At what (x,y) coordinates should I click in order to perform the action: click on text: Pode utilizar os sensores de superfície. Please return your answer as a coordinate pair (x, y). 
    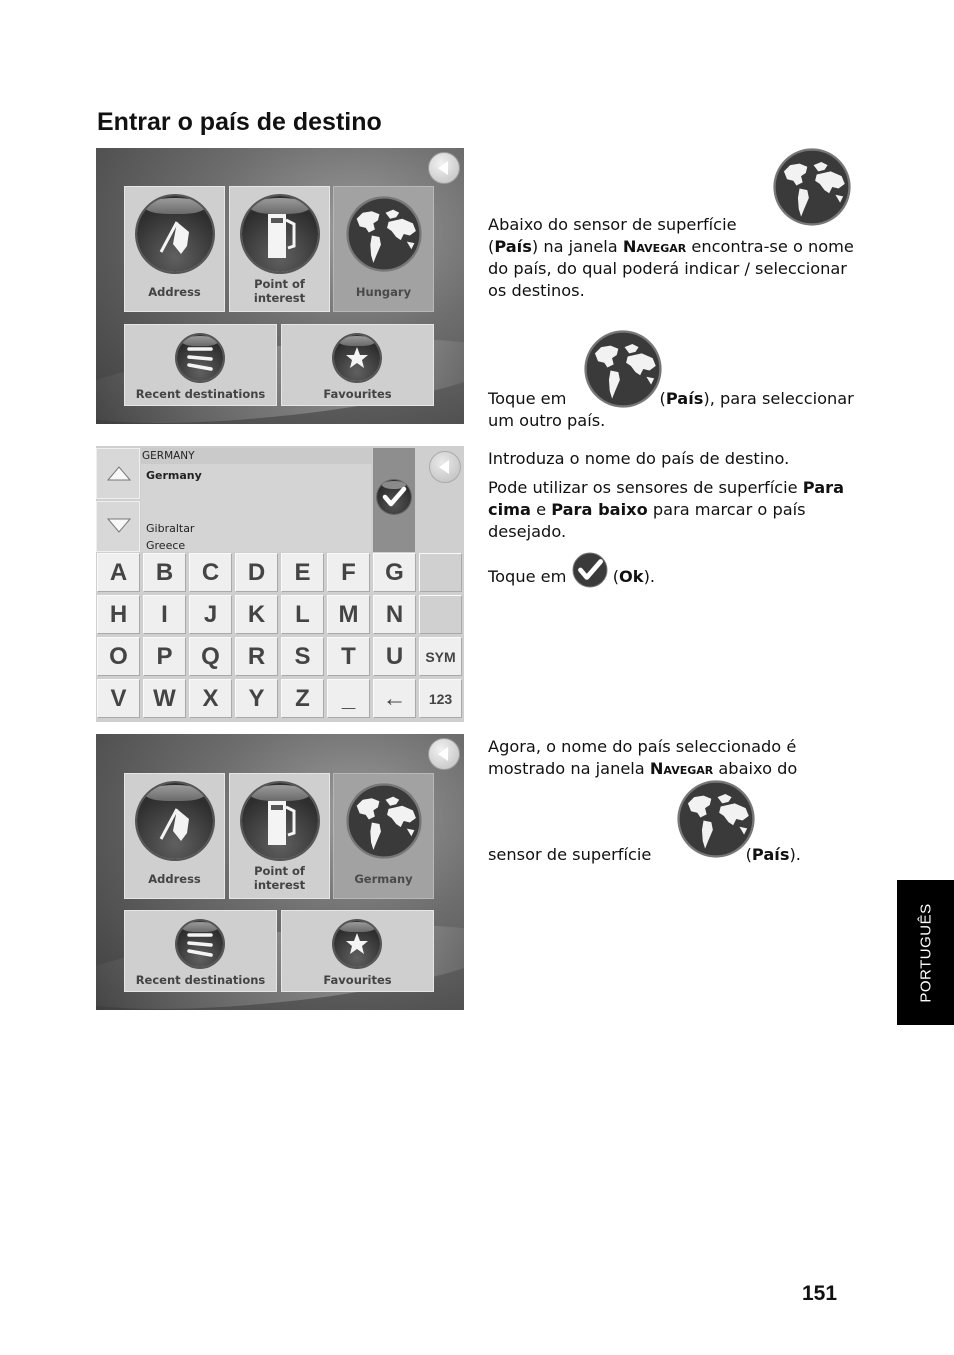
    Looking at the image, I should click on (645, 487).